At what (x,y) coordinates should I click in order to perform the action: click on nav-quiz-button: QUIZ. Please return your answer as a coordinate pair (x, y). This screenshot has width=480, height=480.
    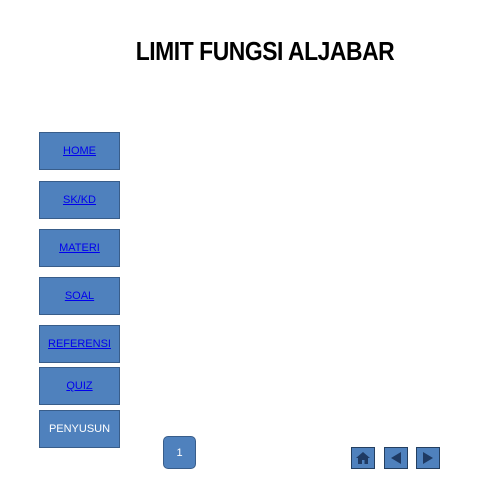
    Looking at the image, I should click on (79, 386).